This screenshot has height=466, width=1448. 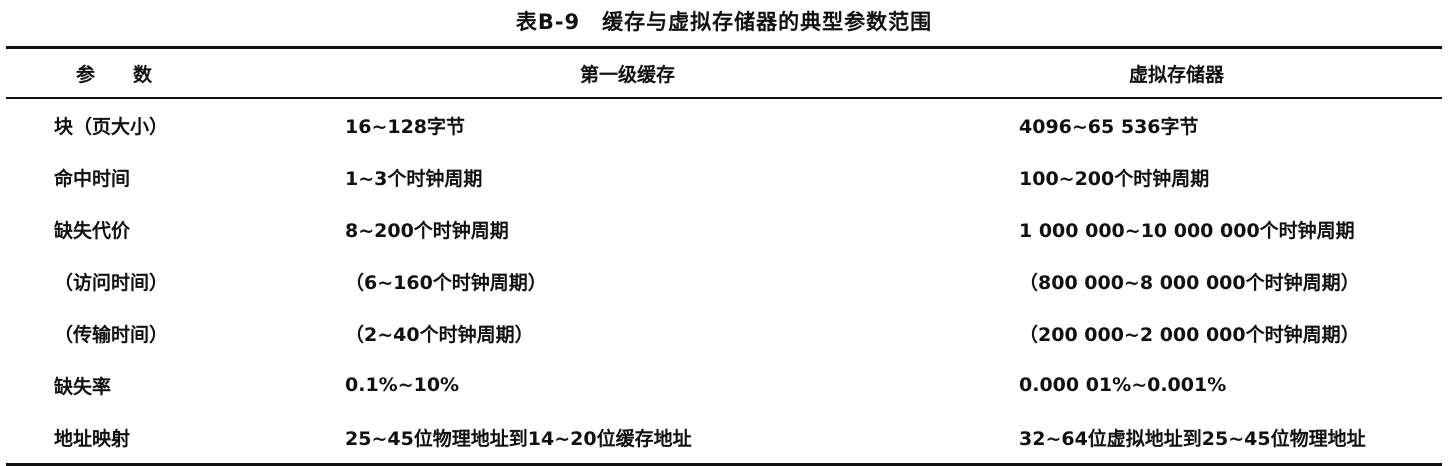 I want to click on virtual-memory-cell: 32~64位虚拟地址到25~45位物理地址, so click(x=1192, y=438).